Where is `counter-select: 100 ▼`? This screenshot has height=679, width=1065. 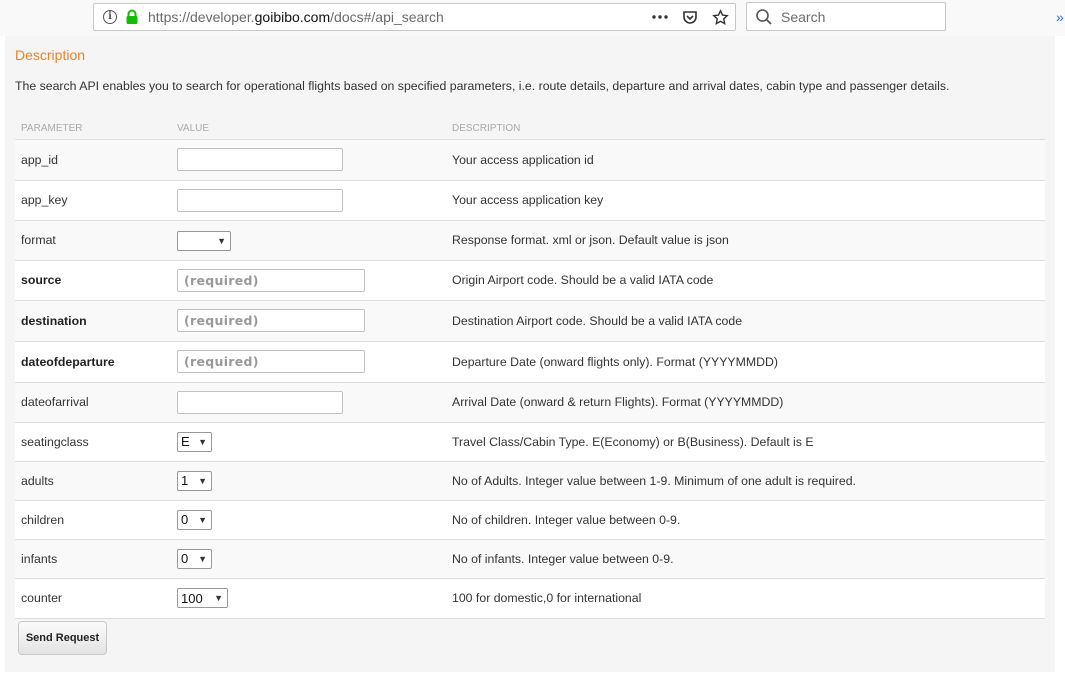
counter-select: 100 ▼ is located at coordinates (202, 598).